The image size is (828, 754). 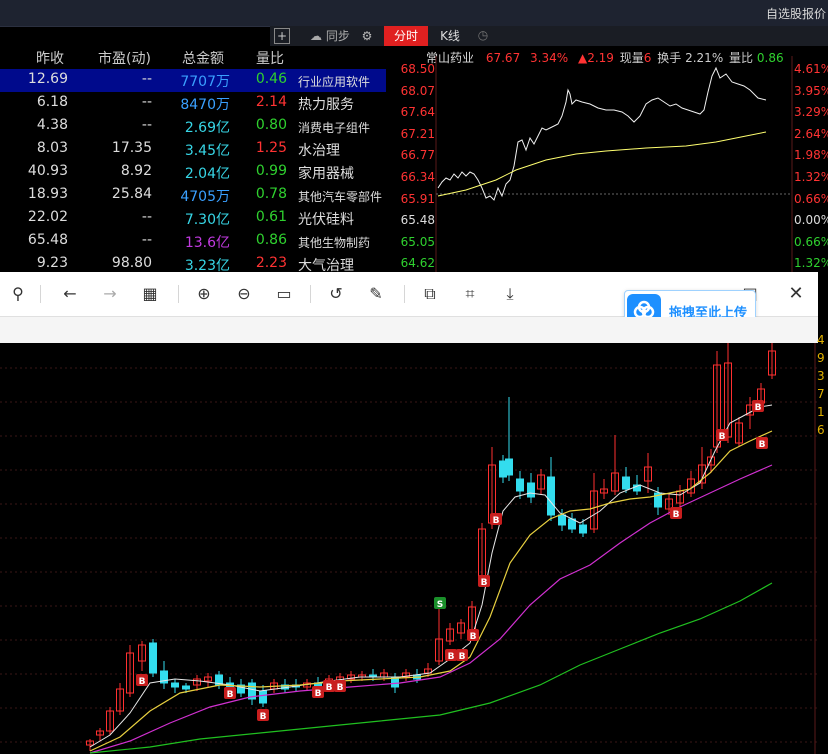 I want to click on table-row: 18.93 25.84 4705万 0.78 其他汽车零部件, so click(x=193, y=195).